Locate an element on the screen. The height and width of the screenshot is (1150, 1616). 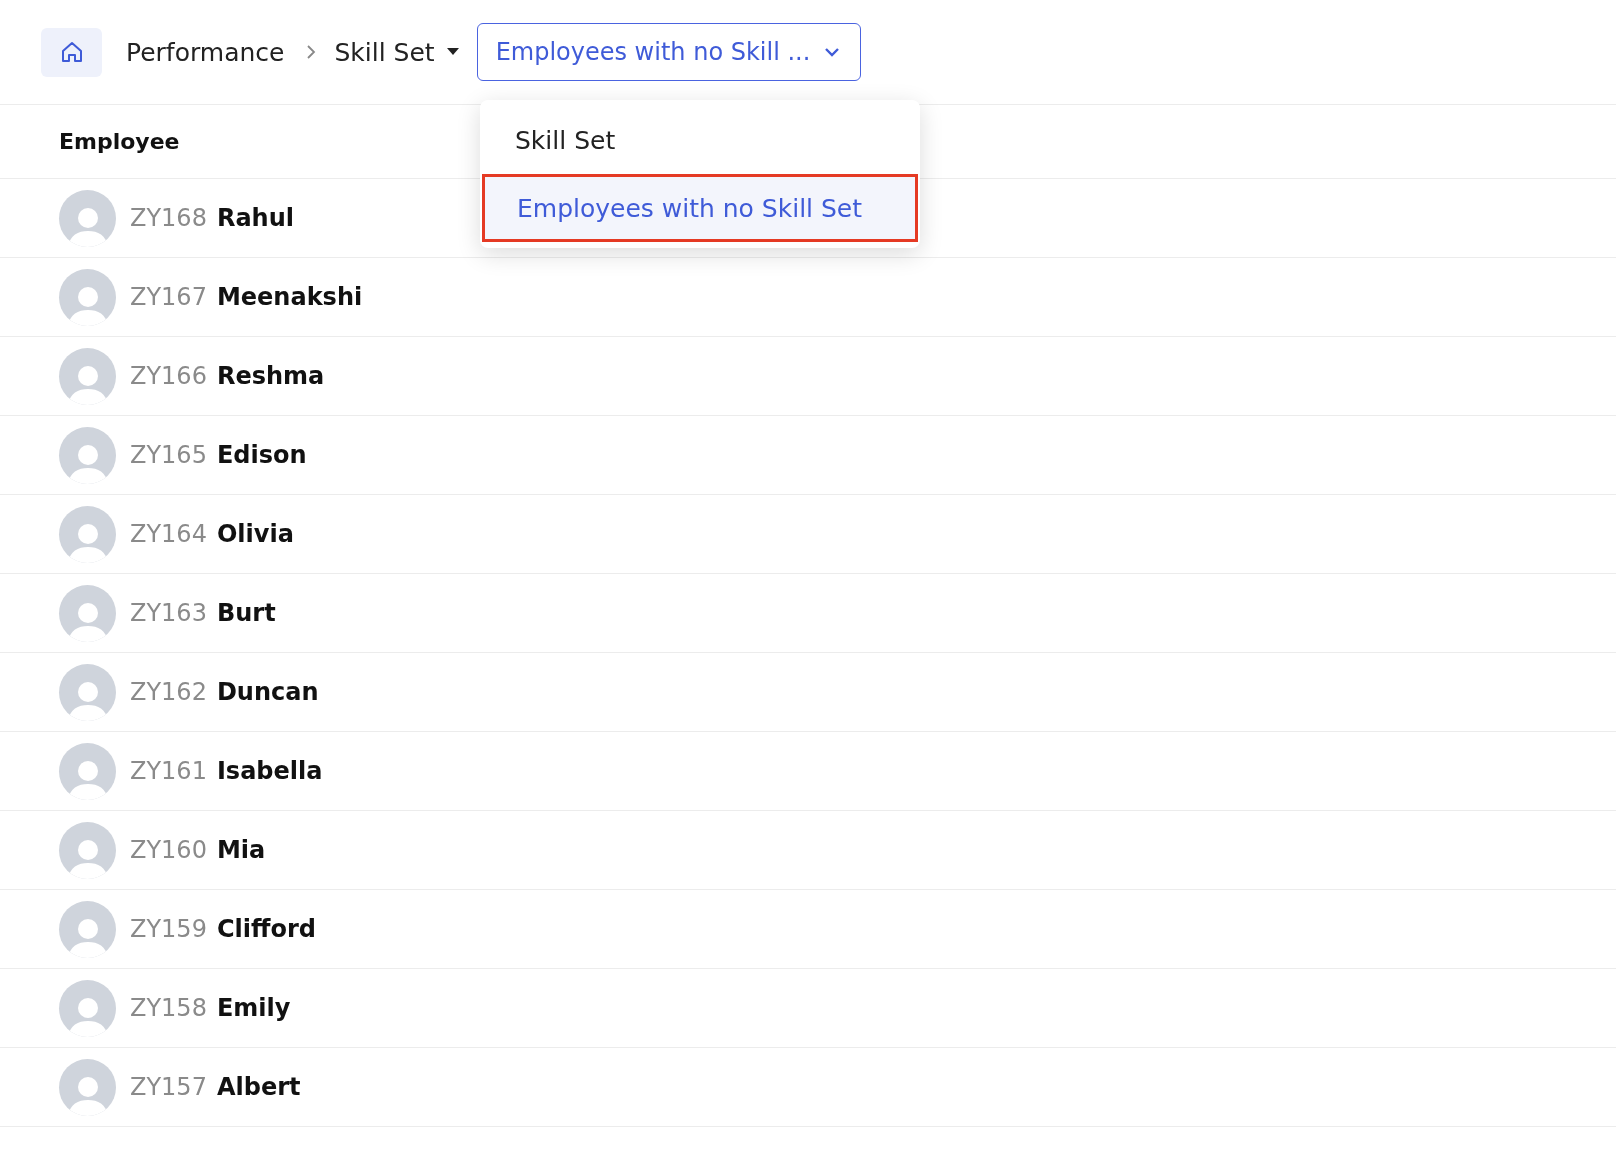
table-row: ZY163 Burt is located at coordinates (808, 613).